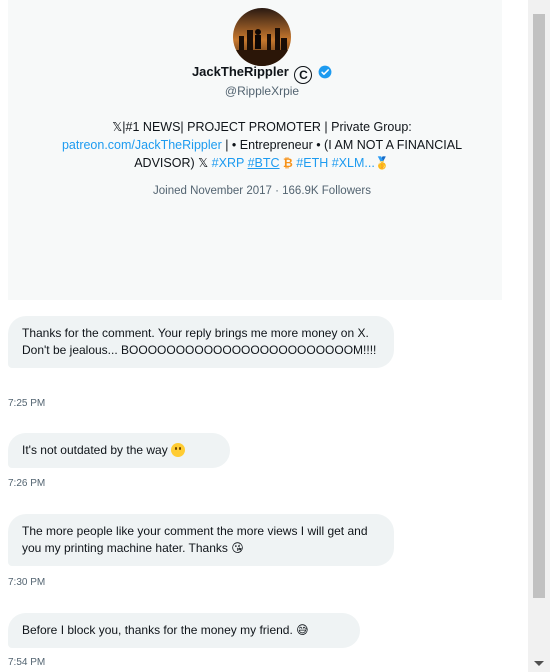 This screenshot has width=550, height=672. What do you see at coordinates (288, 163) in the screenshot?
I see `bitcoin-emoji-icon: ₿` at bounding box center [288, 163].